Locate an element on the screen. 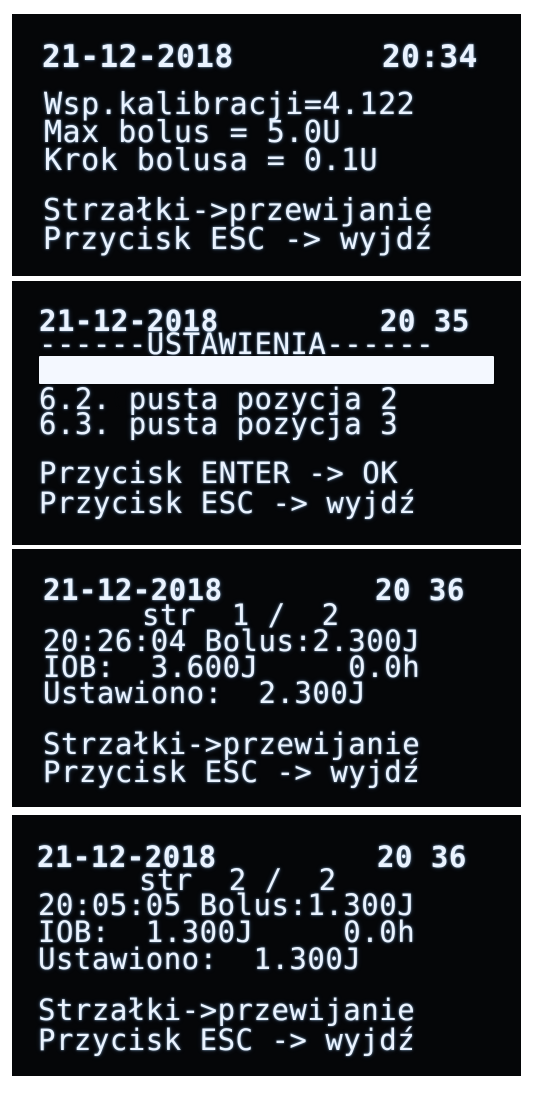 This screenshot has width=537, height=1093. footer-scroll-hint: Strzałki->przewijanie is located at coordinates (227, 1010).